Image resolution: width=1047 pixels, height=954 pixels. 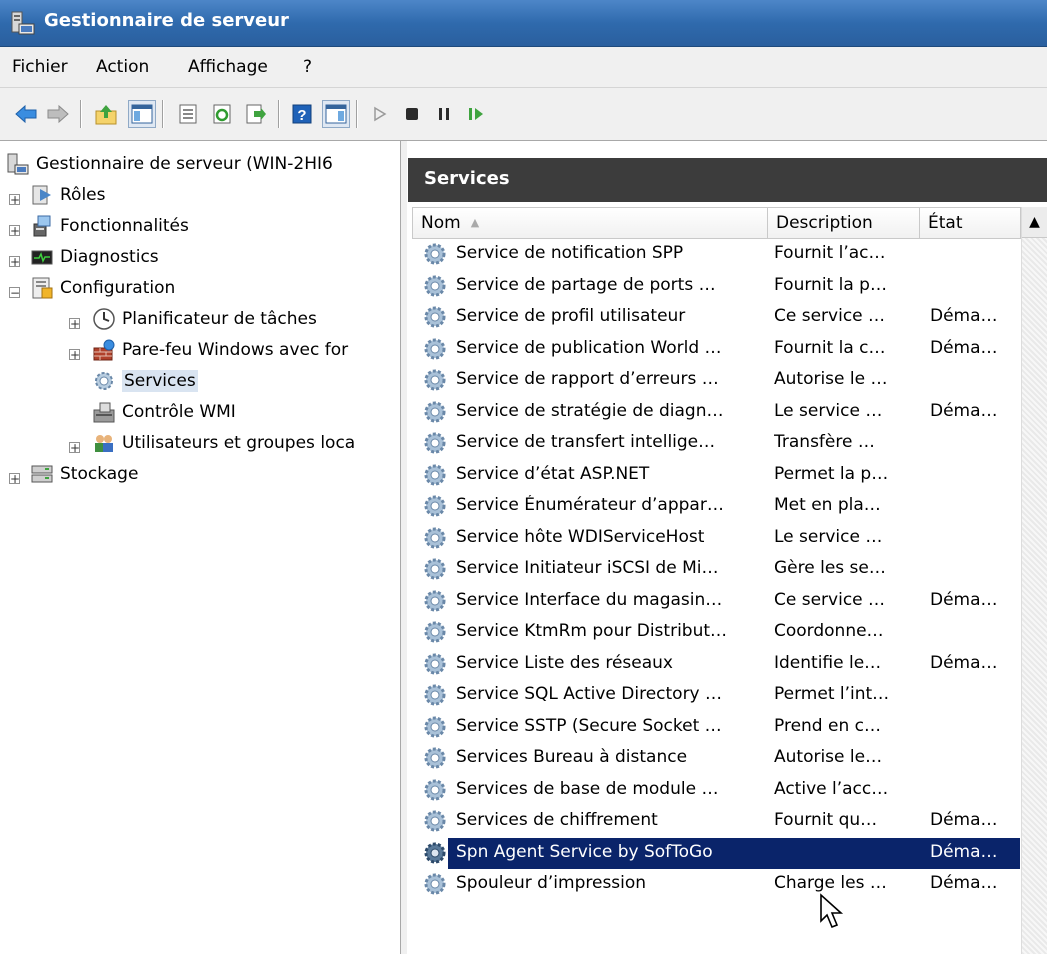 I want to click on collapse-configuration: −, so click(x=14, y=293).